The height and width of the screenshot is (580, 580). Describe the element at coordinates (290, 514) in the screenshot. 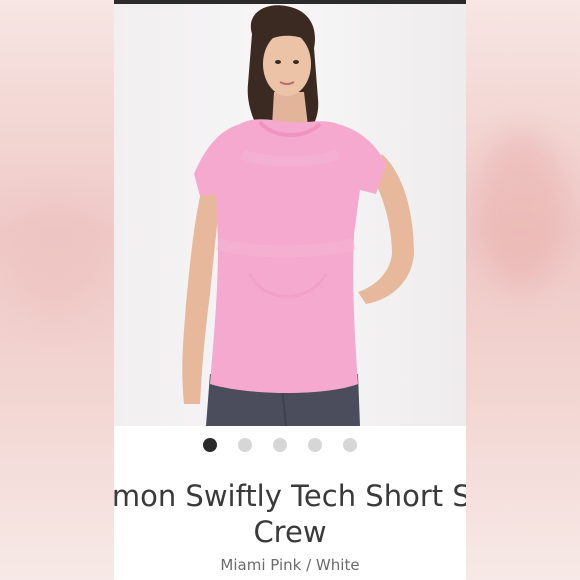

I see `product-title: emon Swiftly Tech Short Sle Crew` at that location.